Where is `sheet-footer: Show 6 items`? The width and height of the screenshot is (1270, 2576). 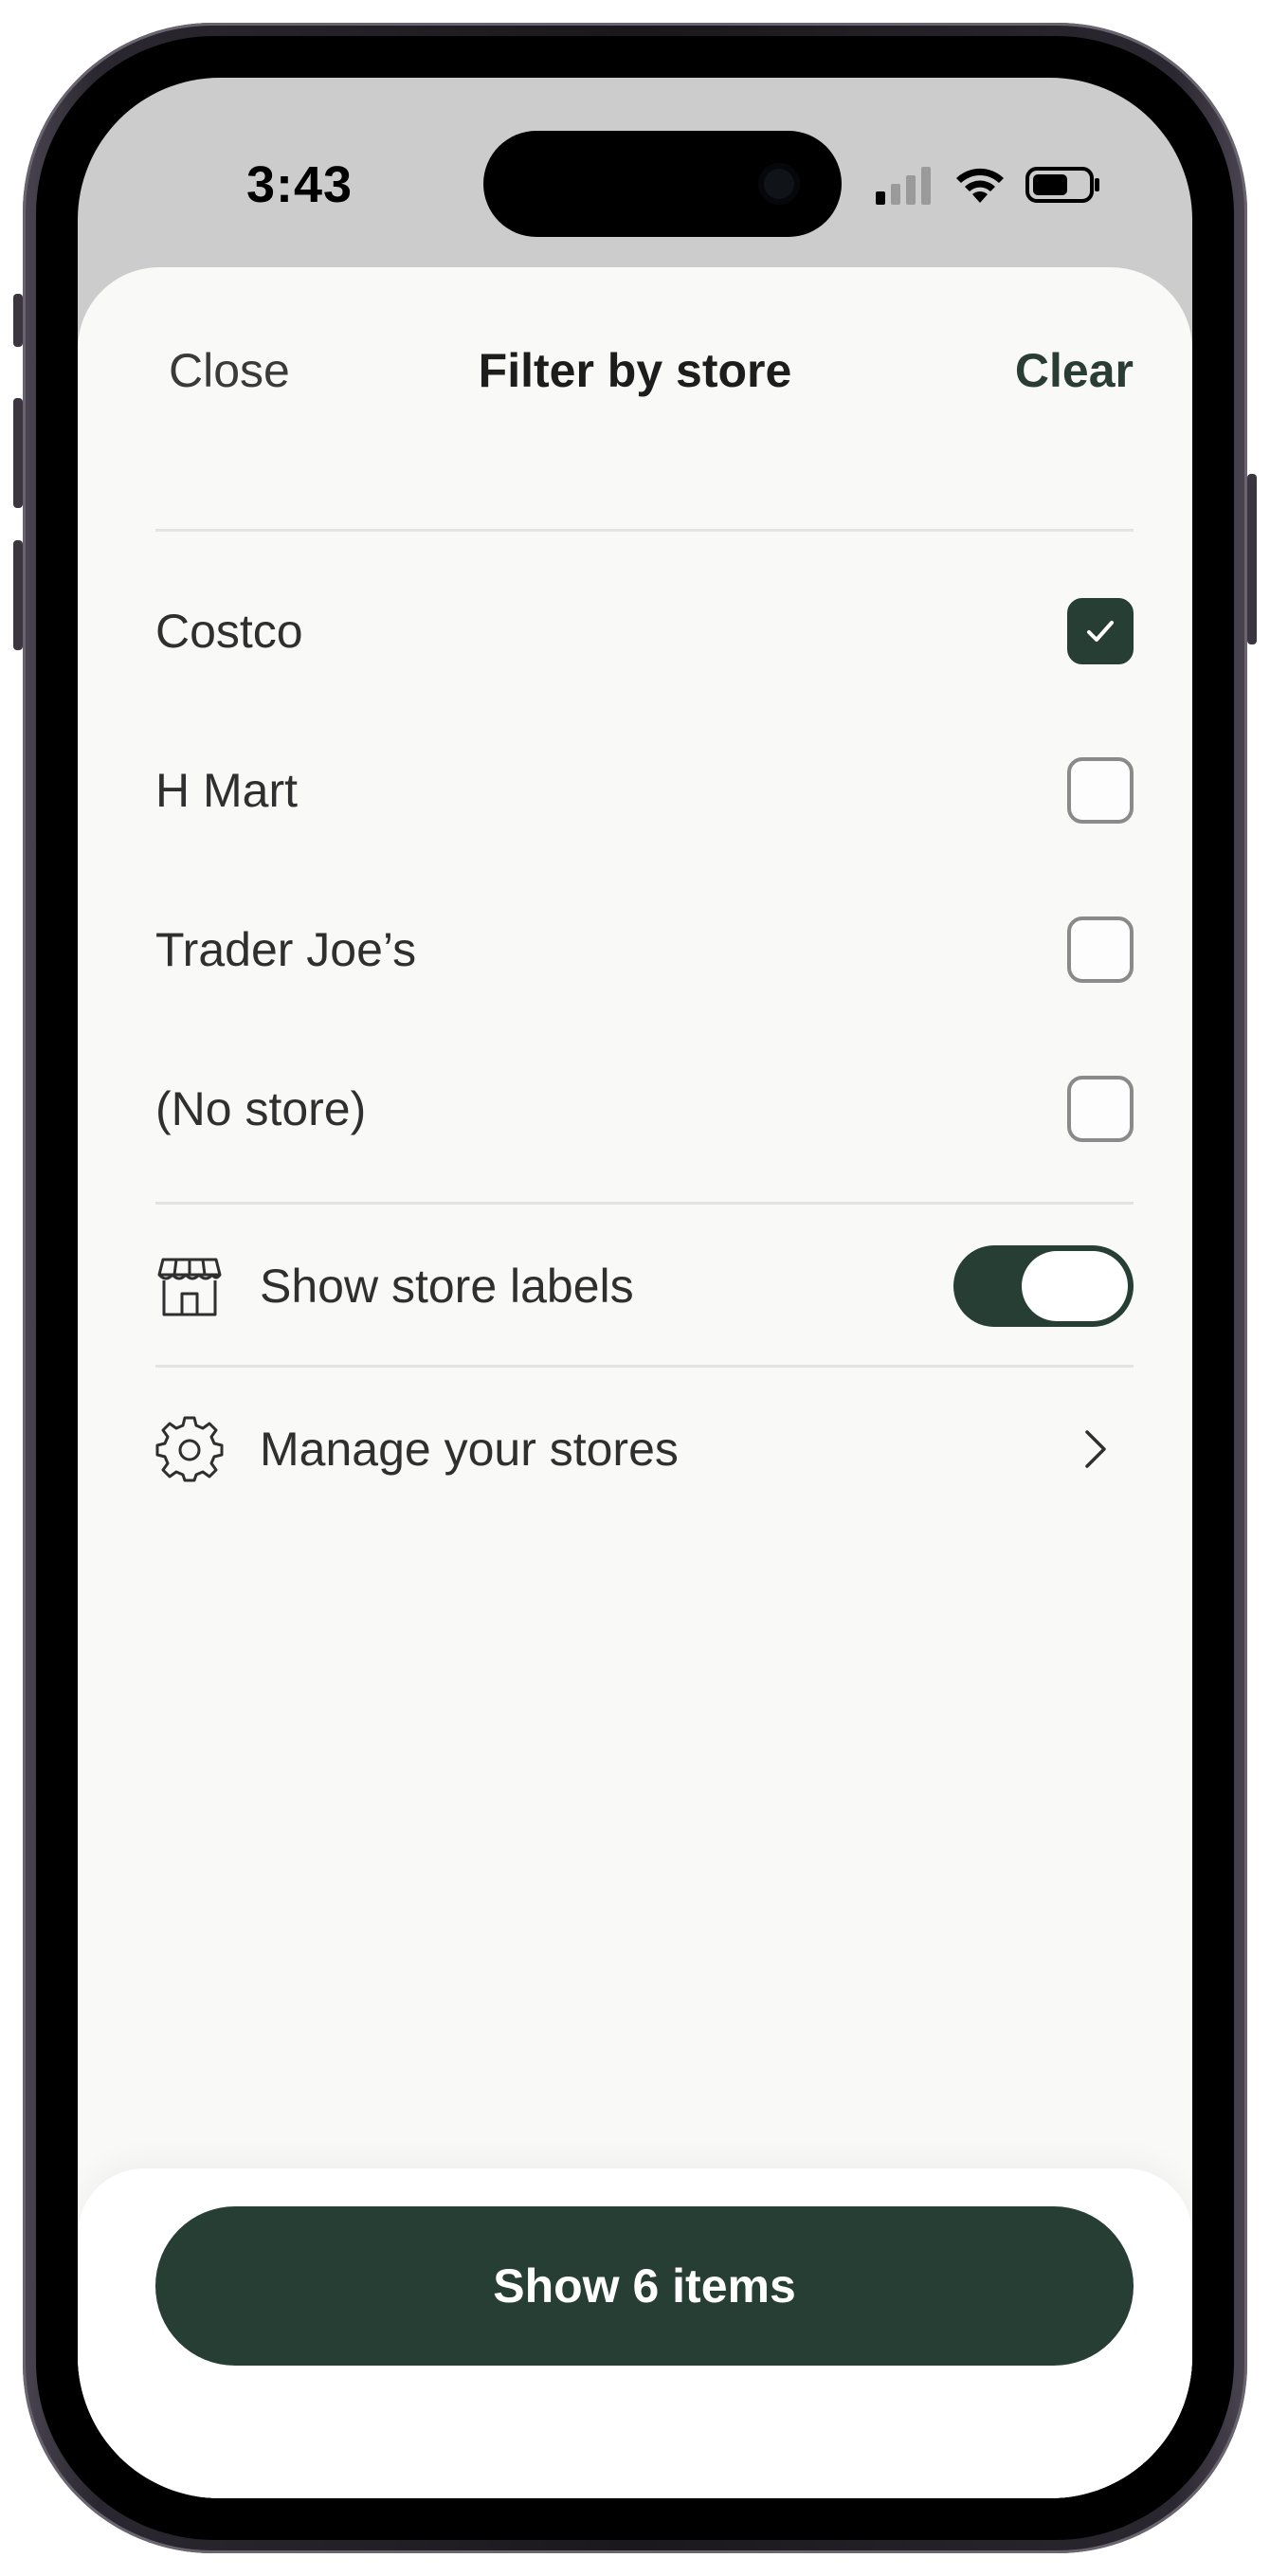
sheet-footer: Show 6 items is located at coordinates (635, 2333).